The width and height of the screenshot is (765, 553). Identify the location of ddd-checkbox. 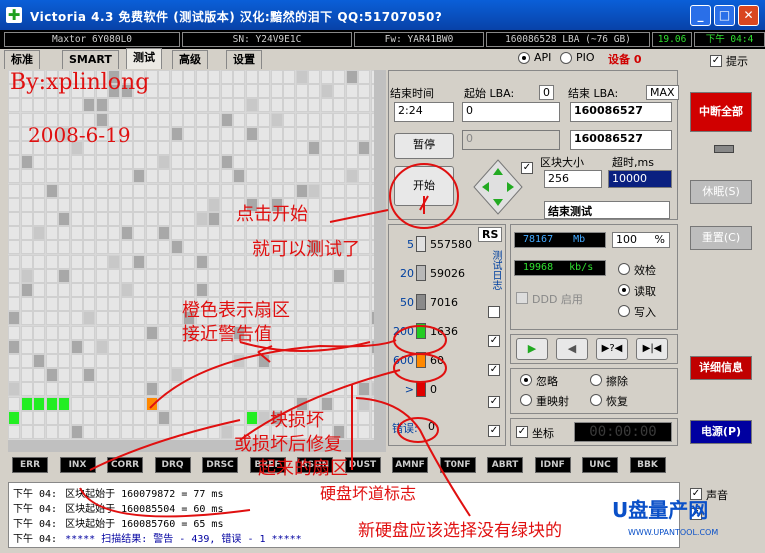
(522, 298).